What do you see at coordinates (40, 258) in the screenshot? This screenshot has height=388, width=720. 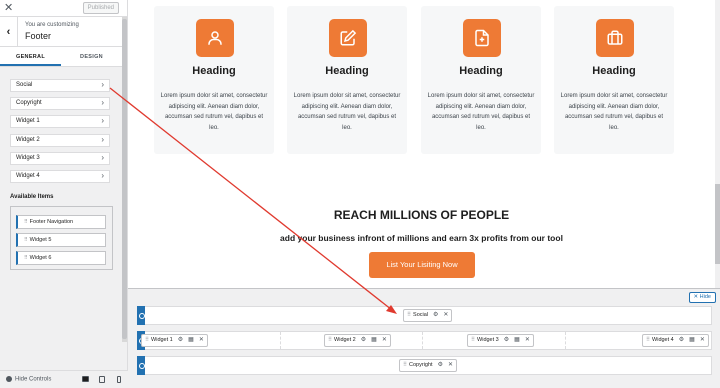 I see `available-item-label: Widget 6` at bounding box center [40, 258].